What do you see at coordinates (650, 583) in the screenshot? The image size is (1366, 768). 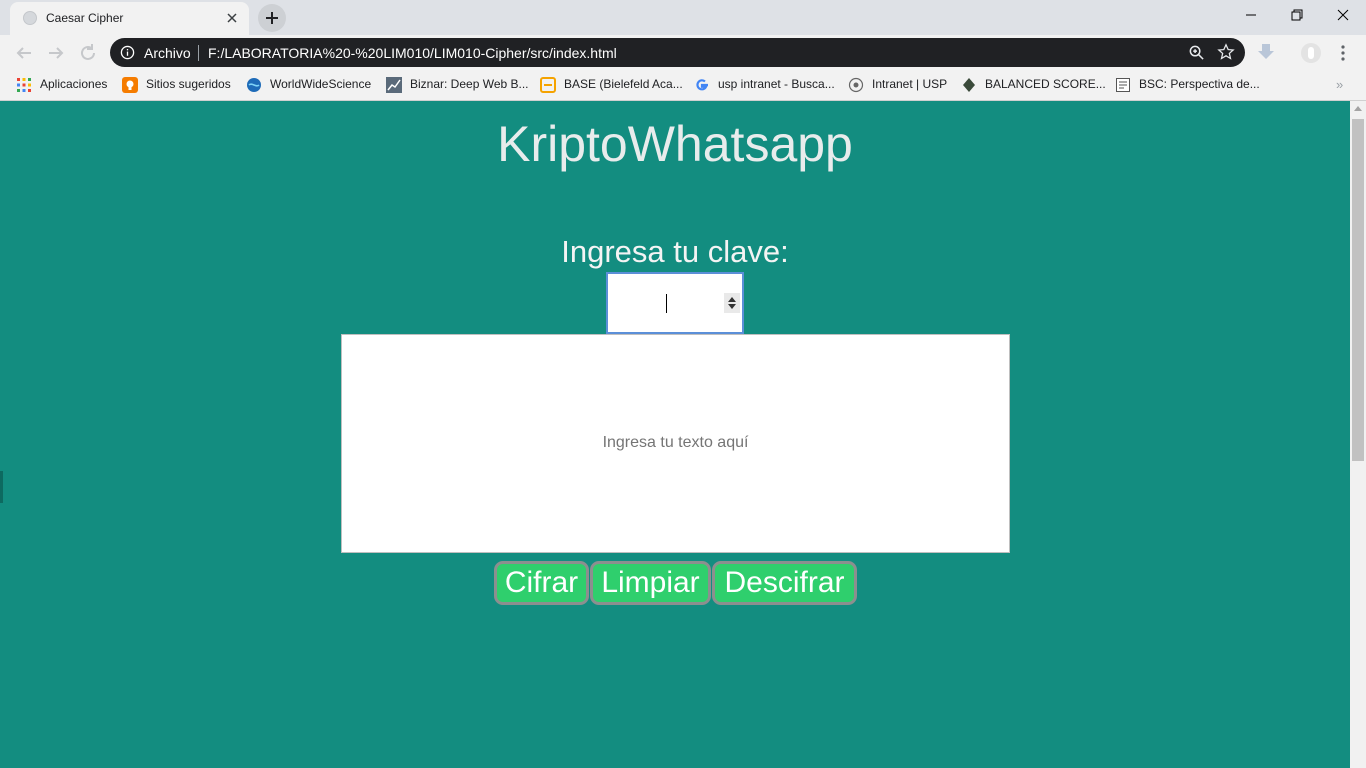 I see `clear-button: Limpiar` at bounding box center [650, 583].